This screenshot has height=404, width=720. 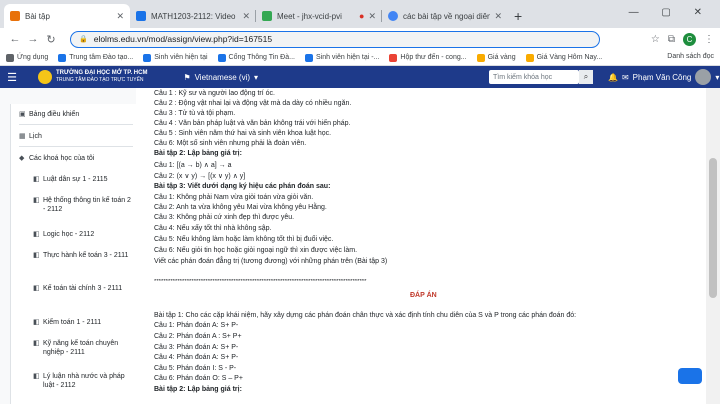 I want to click on scrollbar-thumb, so click(x=713, y=228).